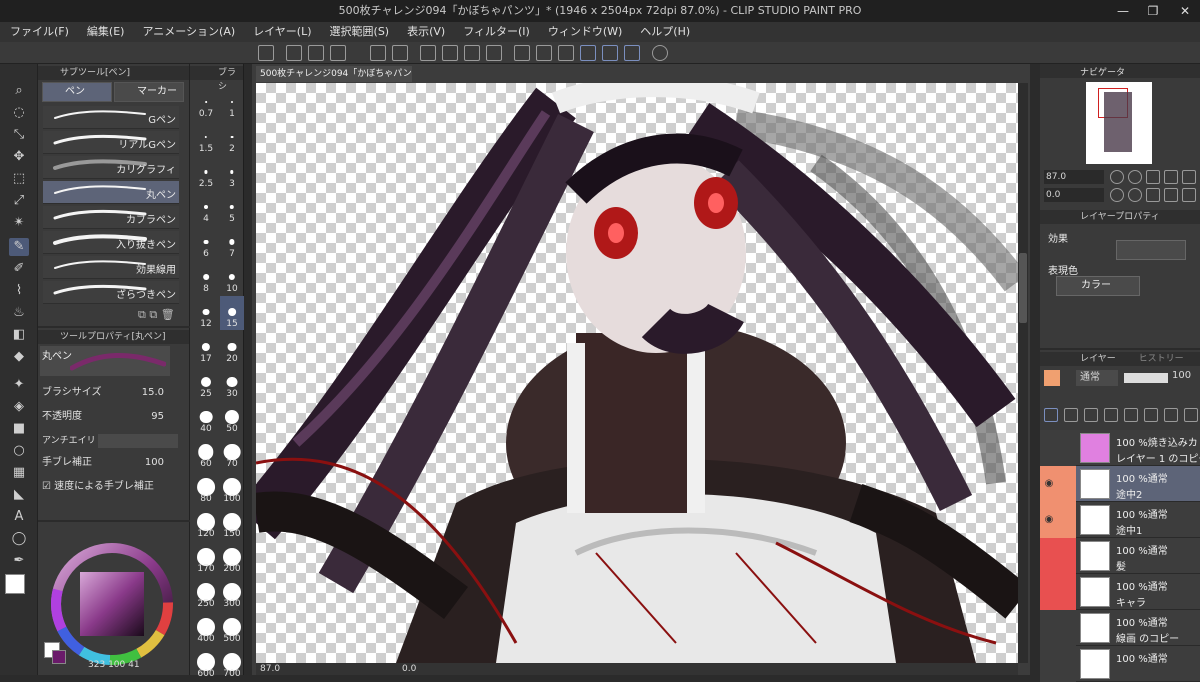 This screenshot has width=1200, height=682. What do you see at coordinates (522, 53) in the screenshot?
I see `deselect-icon` at bounding box center [522, 53].